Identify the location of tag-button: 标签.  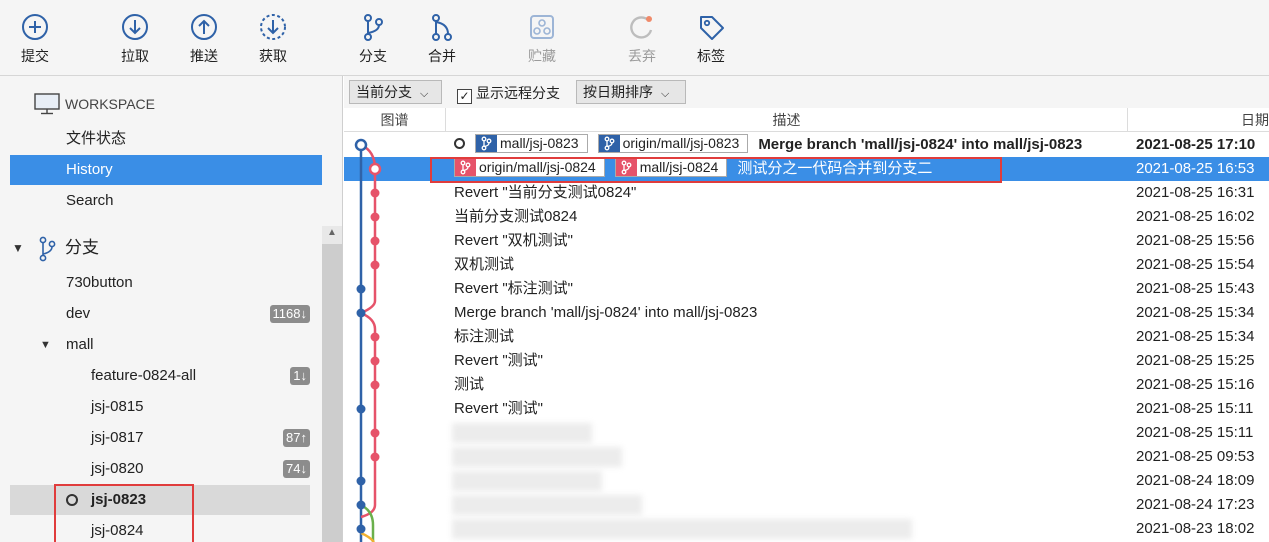
(711, 40).